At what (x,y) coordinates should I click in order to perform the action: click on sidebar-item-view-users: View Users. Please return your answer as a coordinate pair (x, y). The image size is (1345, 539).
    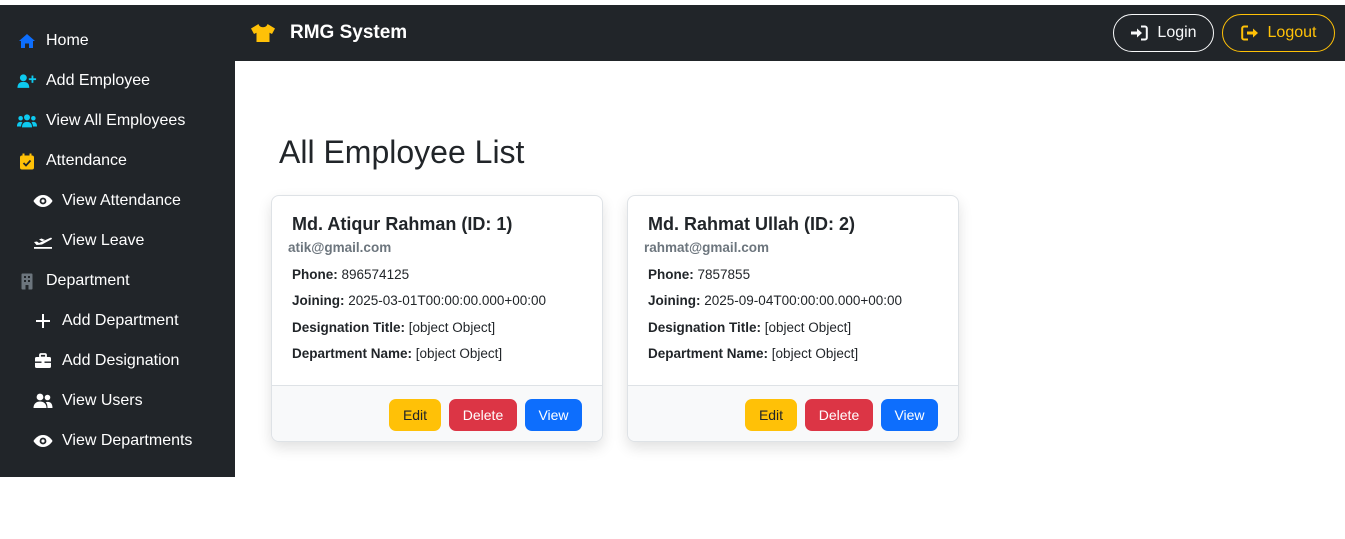
    Looking at the image, I should click on (117, 401).